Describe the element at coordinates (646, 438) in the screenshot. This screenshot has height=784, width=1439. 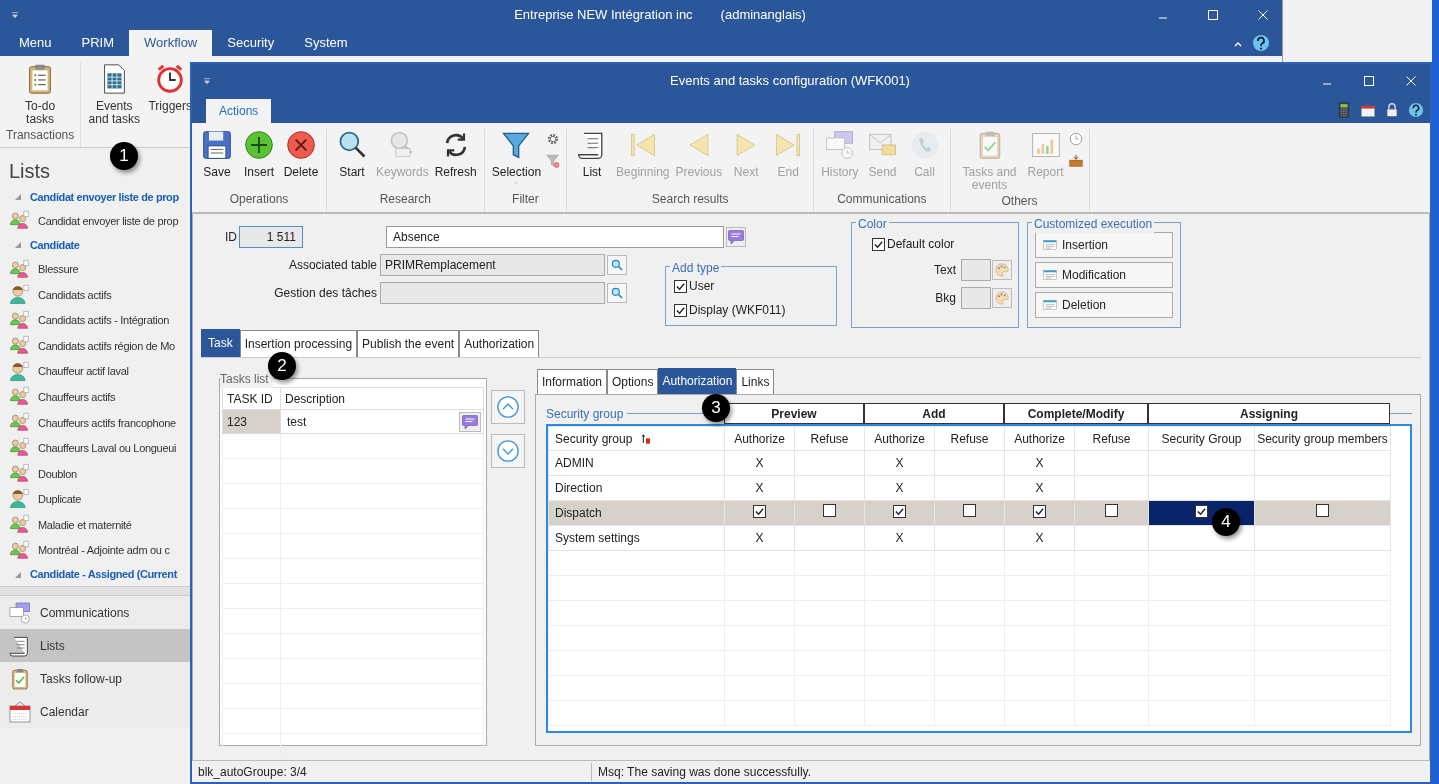
I see `sort-icon` at that location.